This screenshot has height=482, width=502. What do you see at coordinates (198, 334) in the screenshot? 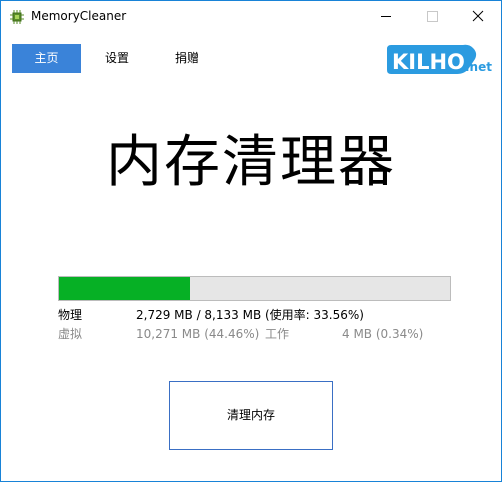
I see `virtual-memory-value: 10,271 MB (44.46%)` at bounding box center [198, 334].